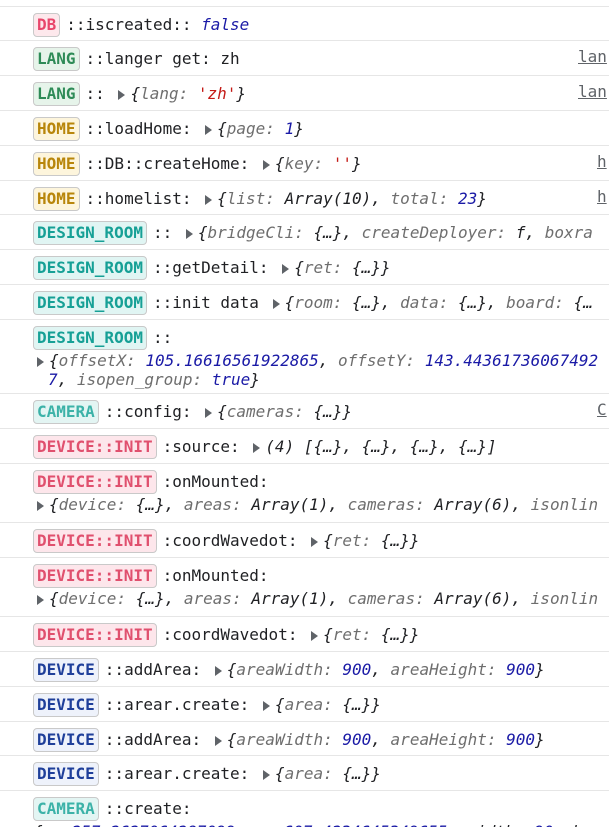 This screenshot has height=827, width=609. Describe the element at coordinates (102, 360) in the screenshot. I see `log-object-preview: offsetX:` at that location.